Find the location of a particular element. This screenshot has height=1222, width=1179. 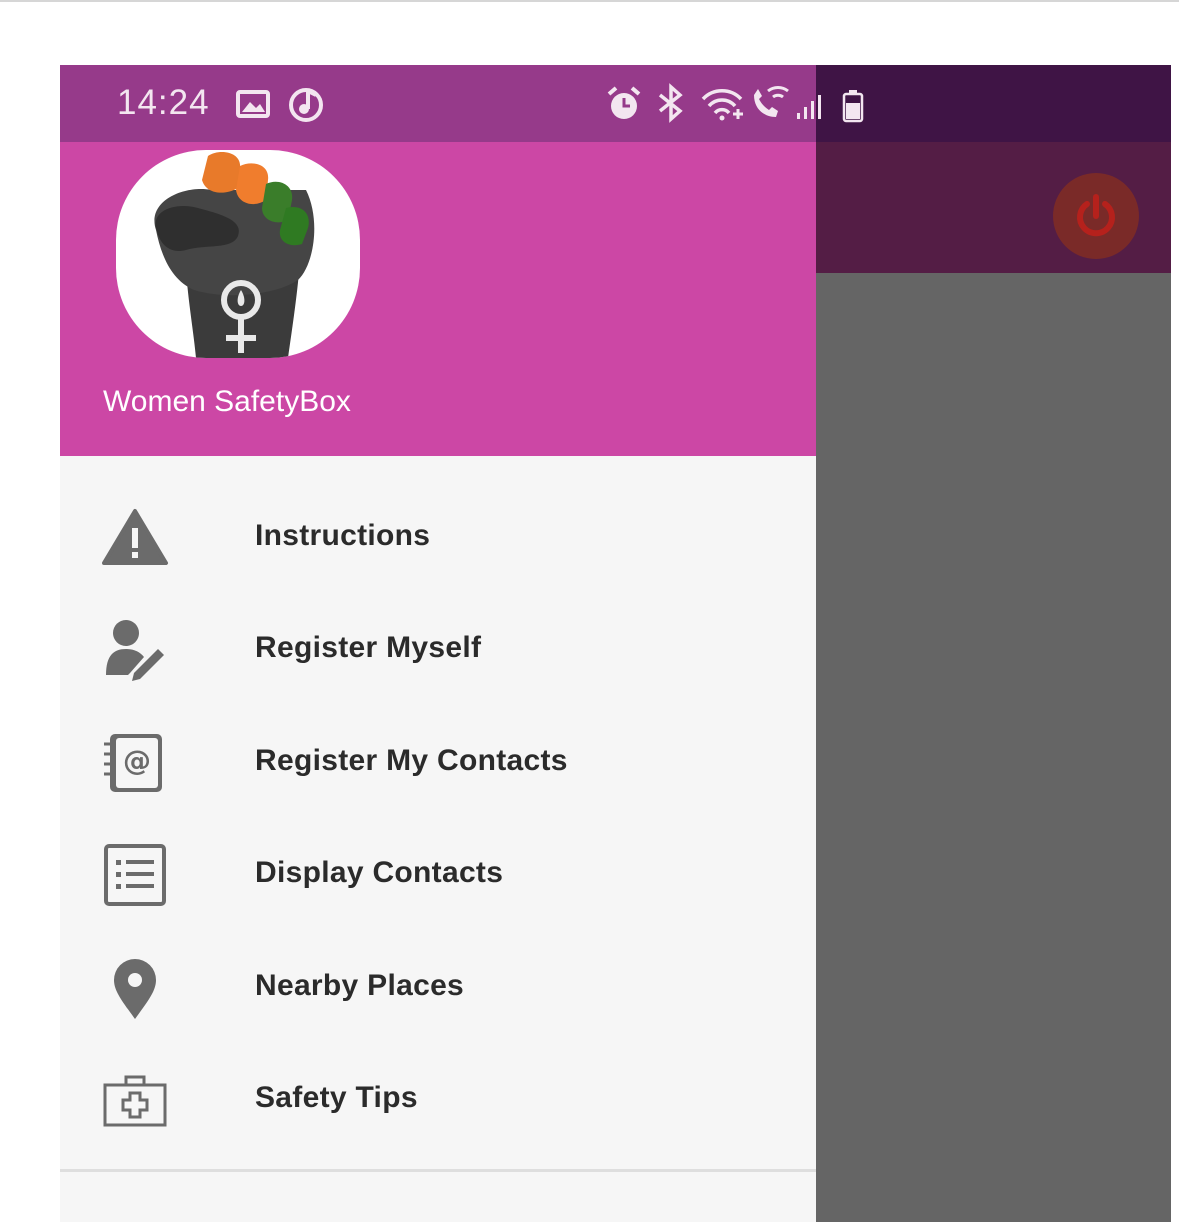

menu-item-label: Safety Tips is located at coordinates (336, 1097).